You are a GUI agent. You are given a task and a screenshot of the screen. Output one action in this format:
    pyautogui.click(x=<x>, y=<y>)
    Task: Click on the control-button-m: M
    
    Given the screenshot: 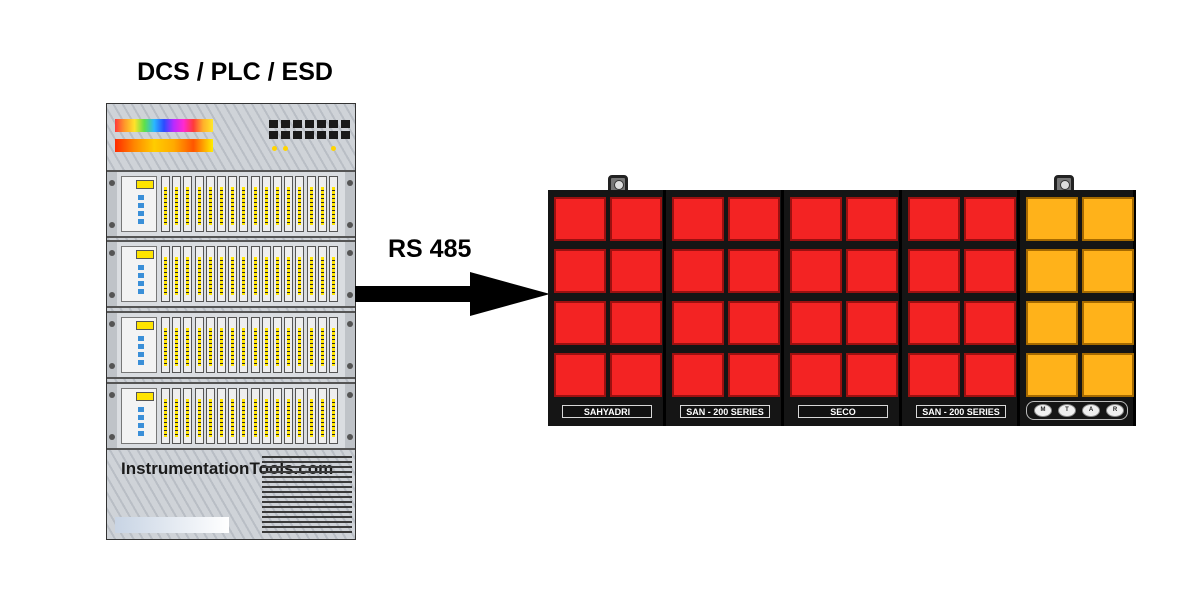 What is the action you would take?
    pyautogui.click(x=1043, y=410)
    